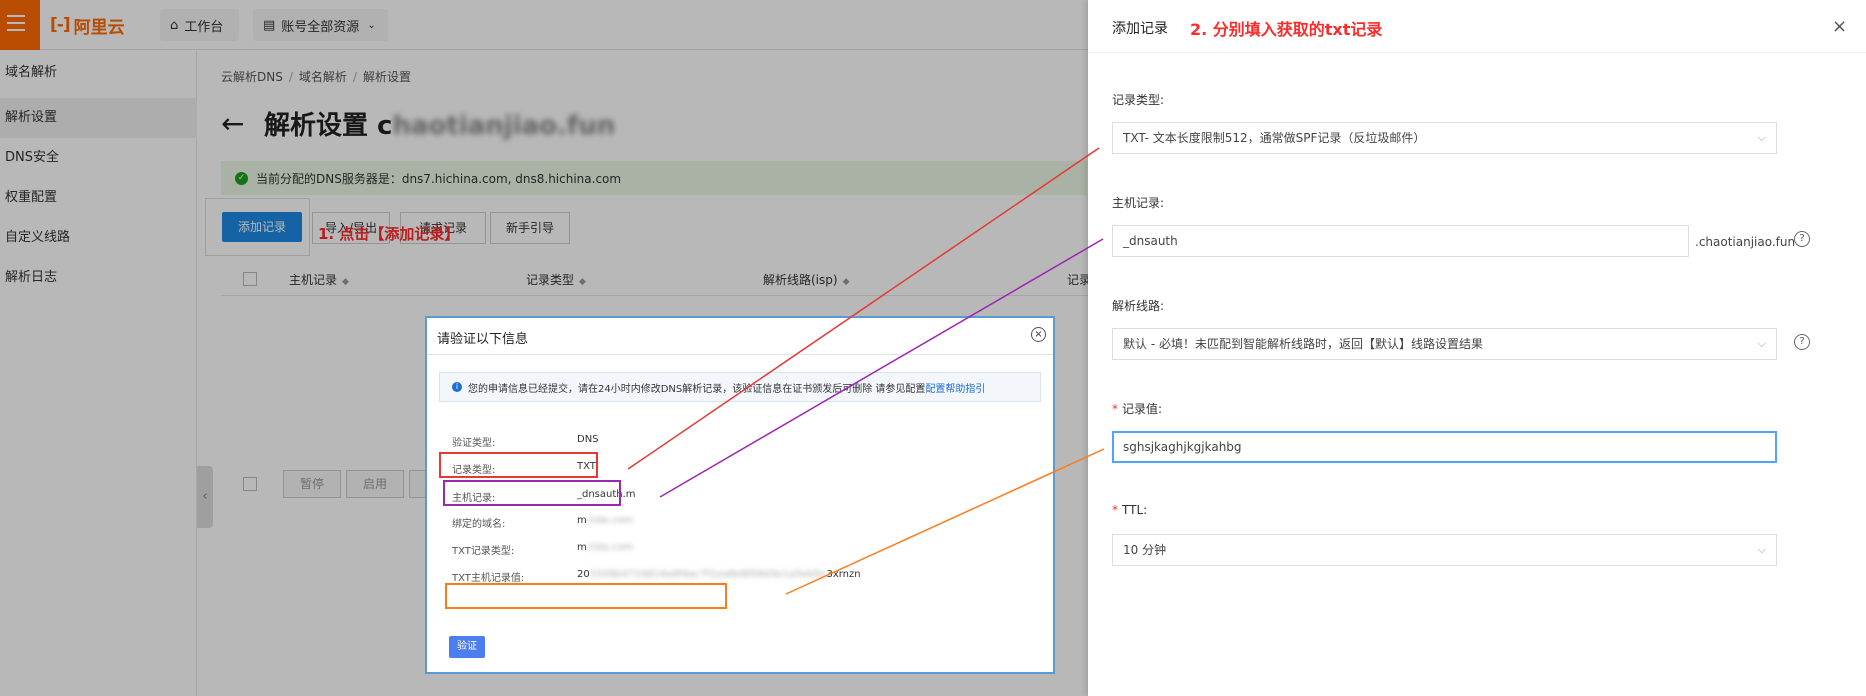 The height and width of the screenshot is (696, 1866). I want to click on host-record-input: _dnsauth, so click(1400, 241).